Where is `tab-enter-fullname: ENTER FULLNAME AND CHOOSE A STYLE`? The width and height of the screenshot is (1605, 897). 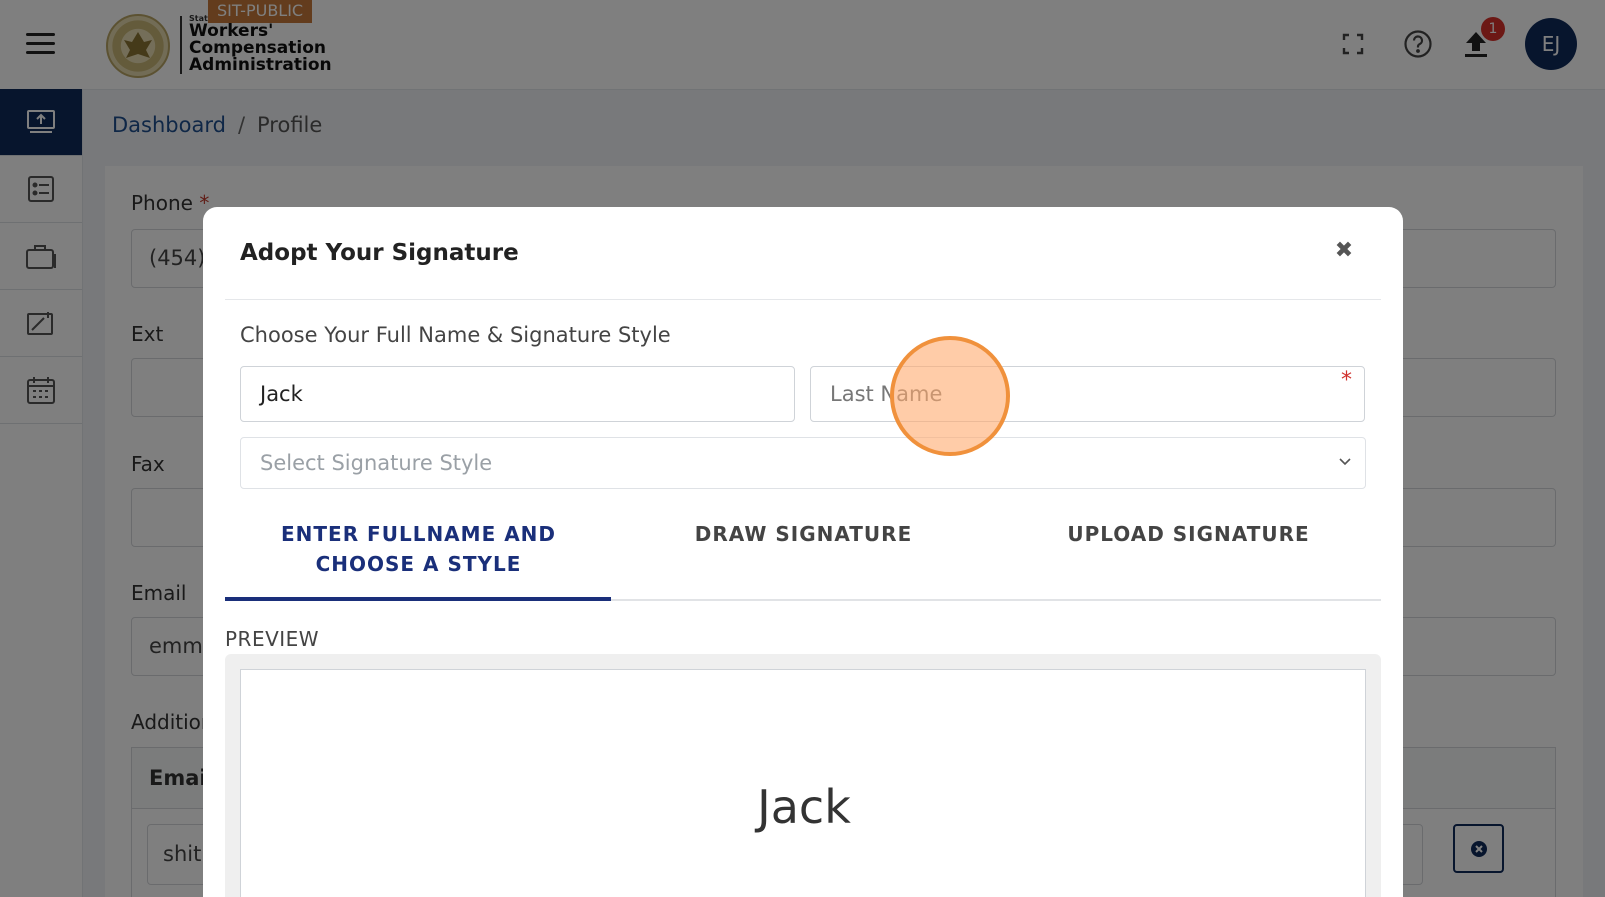
tab-enter-fullname: ENTER FULLNAME AND CHOOSE A STYLE is located at coordinates (418, 549).